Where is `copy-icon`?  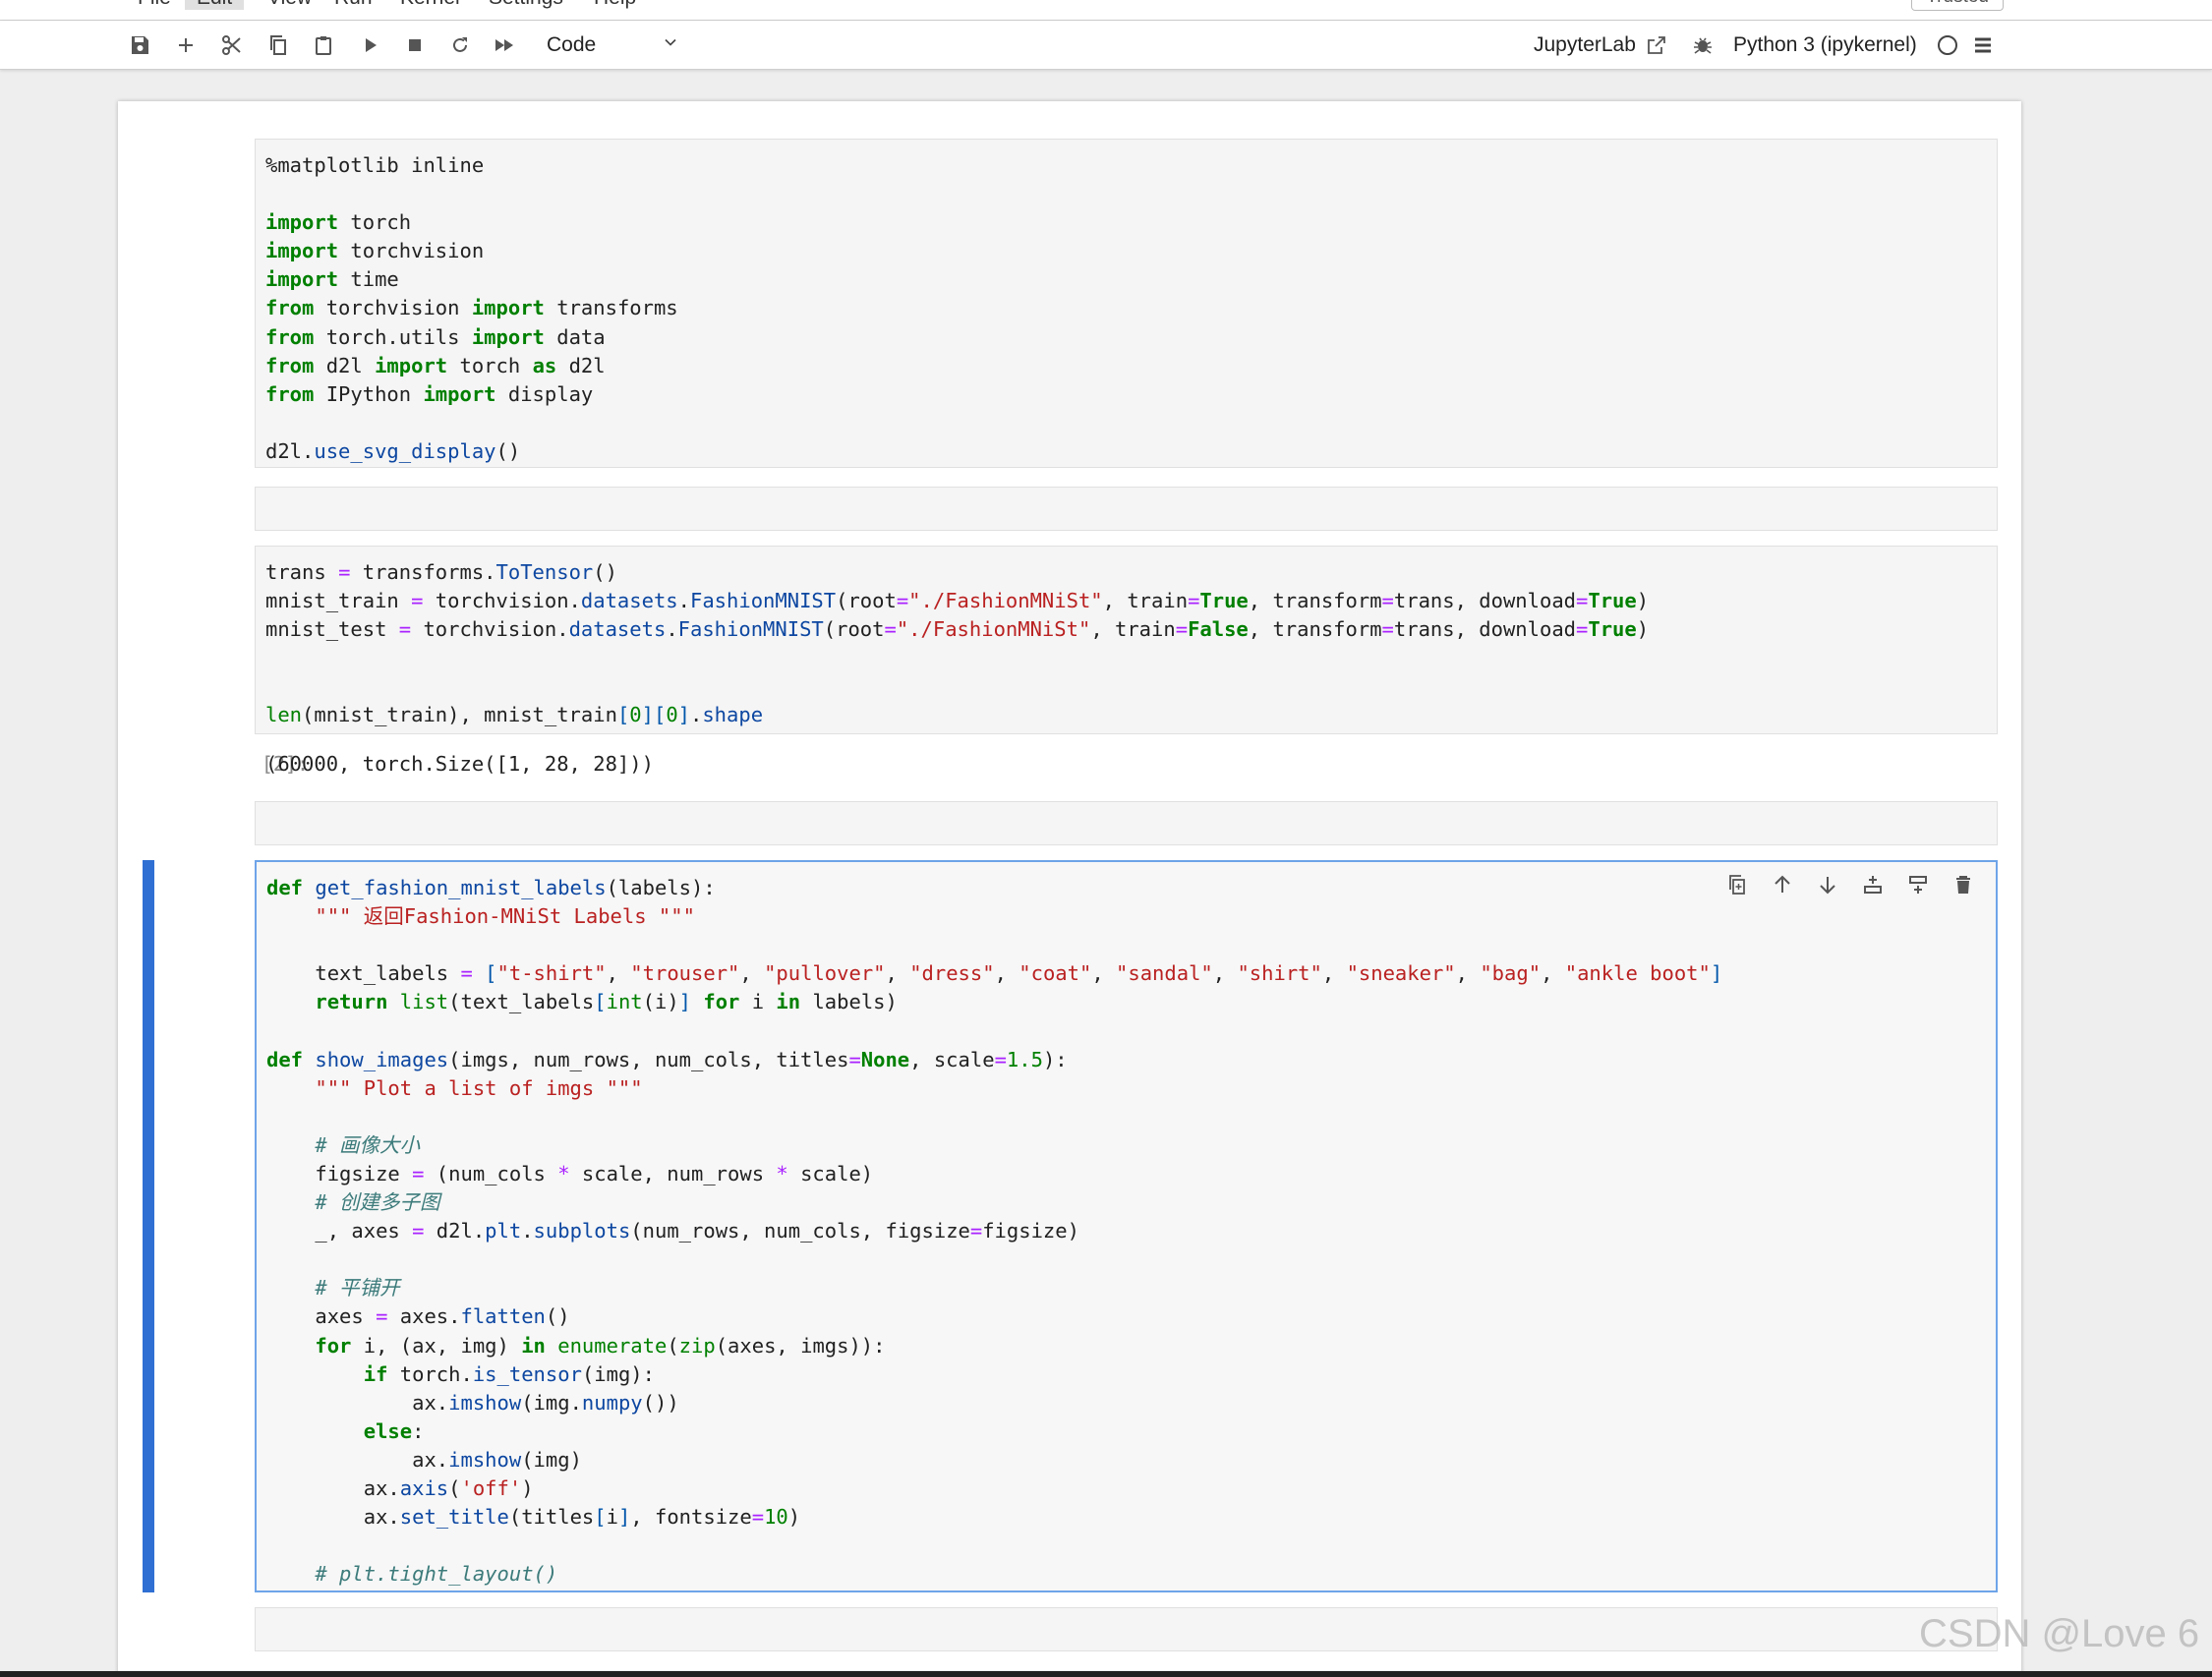 copy-icon is located at coordinates (278, 45).